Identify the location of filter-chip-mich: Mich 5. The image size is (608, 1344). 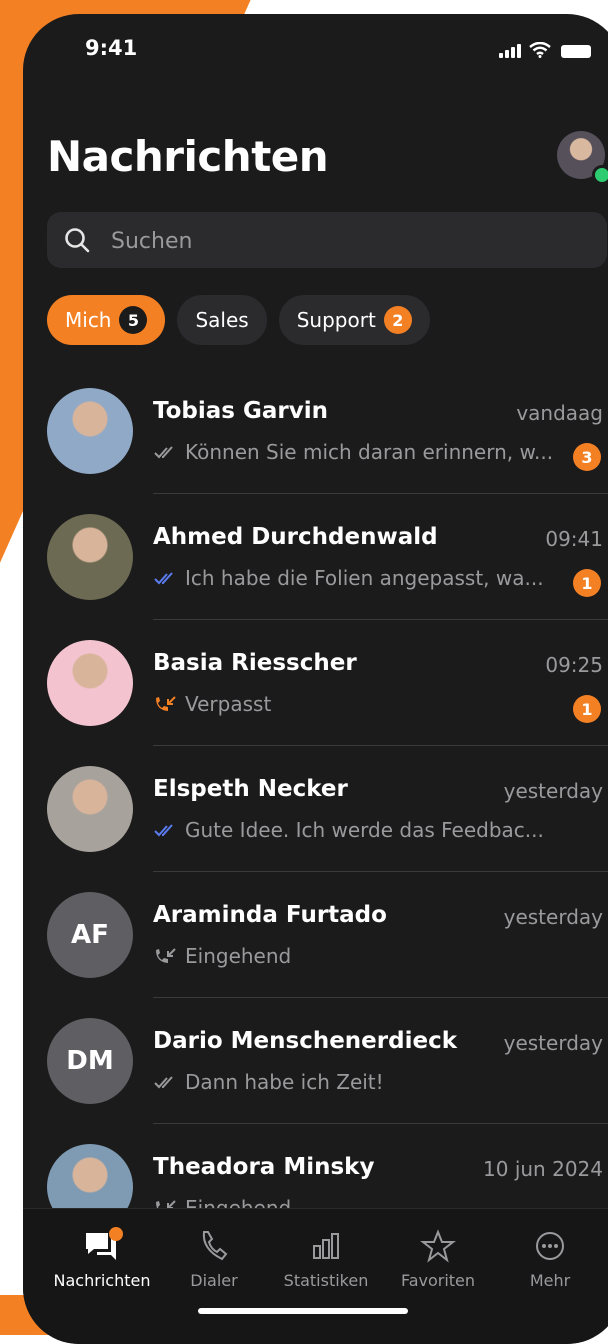
(106, 320).